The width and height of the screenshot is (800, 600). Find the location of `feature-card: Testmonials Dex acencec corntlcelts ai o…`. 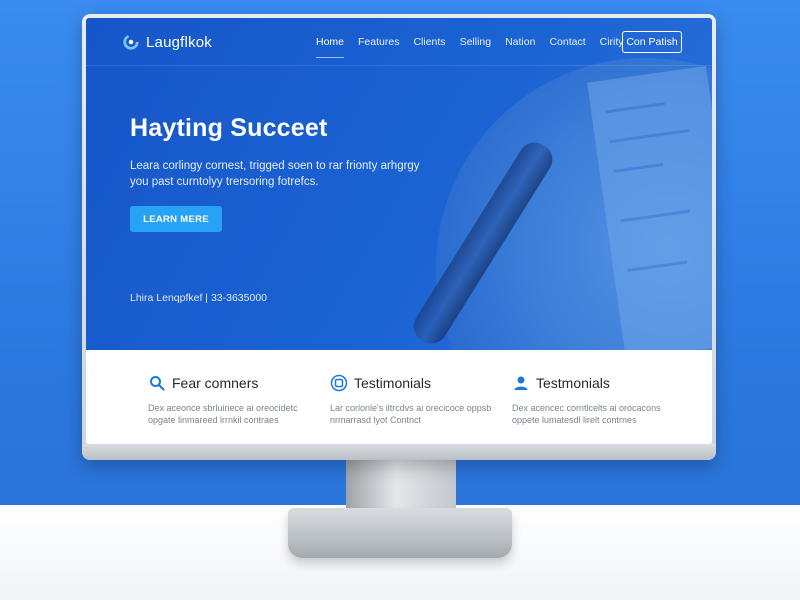

feature-card: Testmonials Dex acencec corntlcelts ai o… is located at coordinates (597, 400).